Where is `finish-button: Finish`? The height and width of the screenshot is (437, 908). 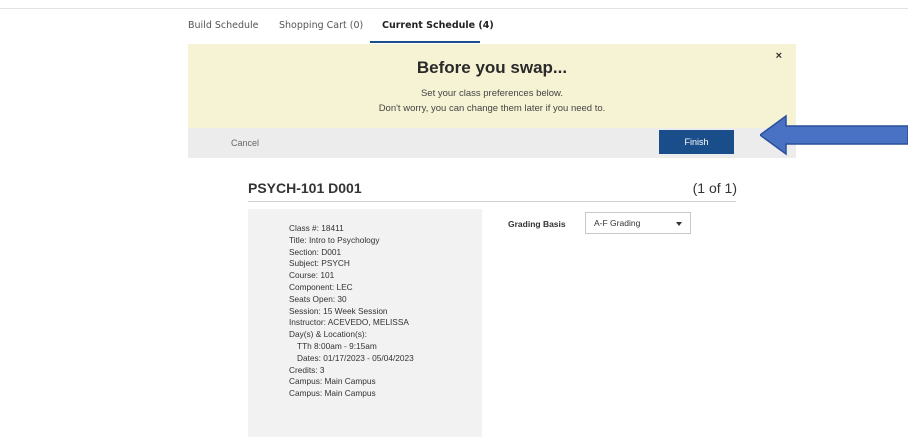 finish-button: Finish is located at coordinates (696, 142).